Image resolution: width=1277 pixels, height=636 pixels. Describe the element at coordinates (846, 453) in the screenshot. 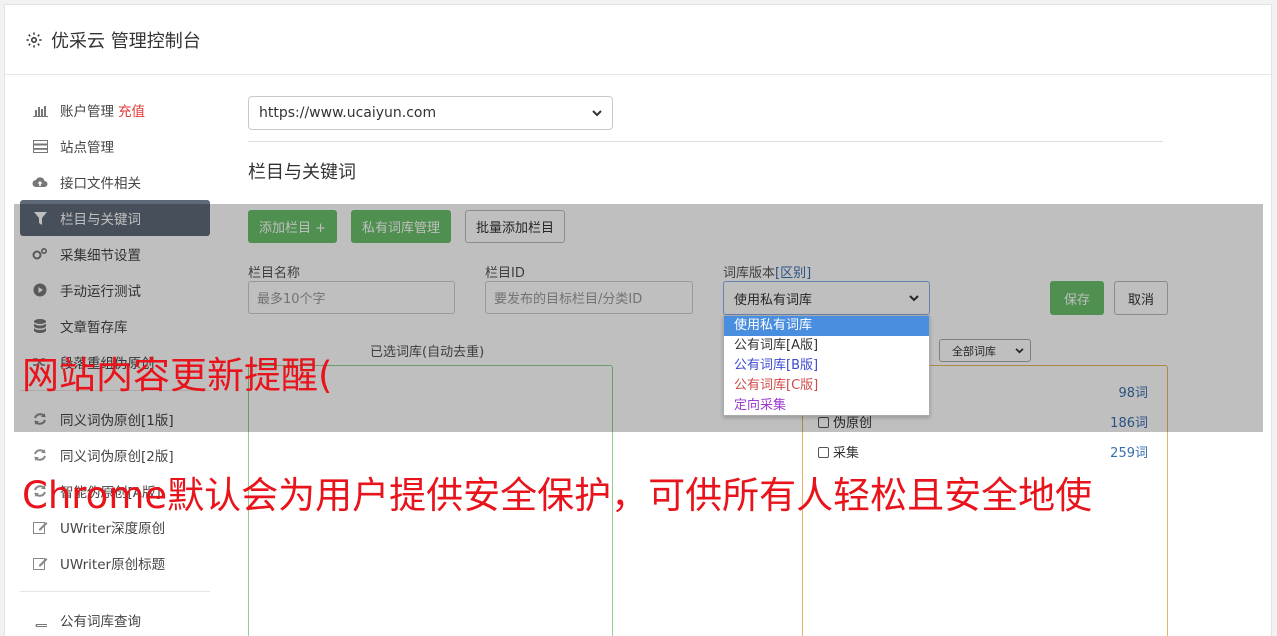

I see `lib-row-name: 采集` at that location.